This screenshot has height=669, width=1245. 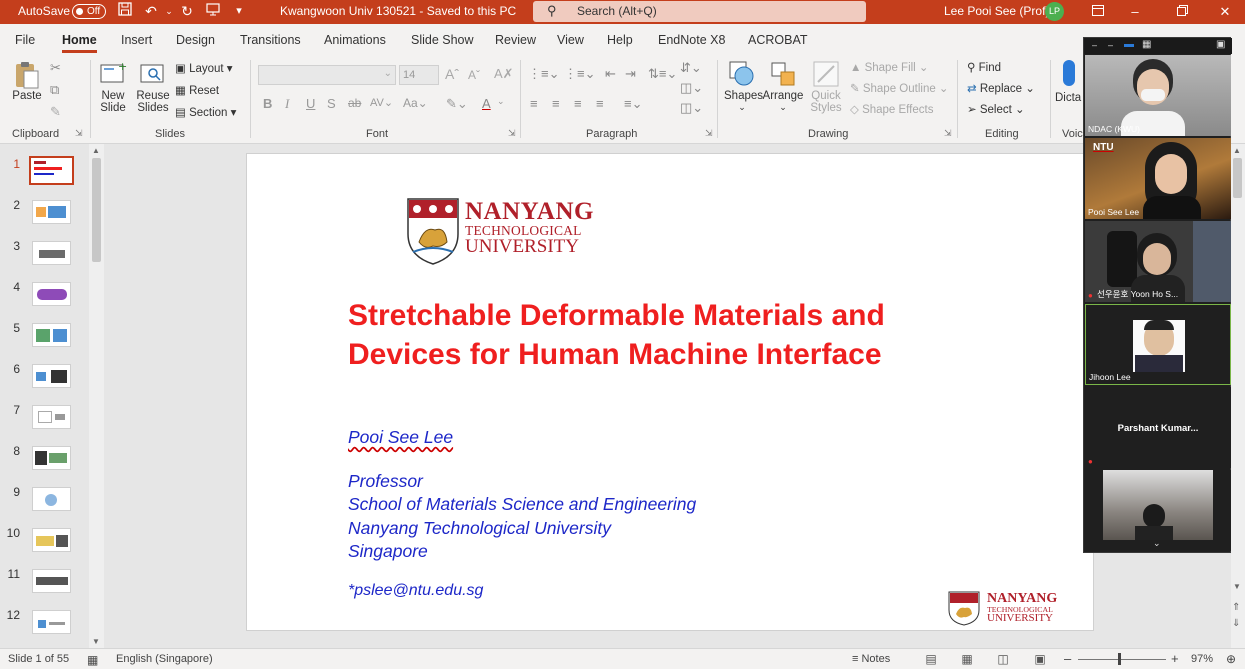 I want to click on zoom-level: 97%, so click(x=1202, y=659).